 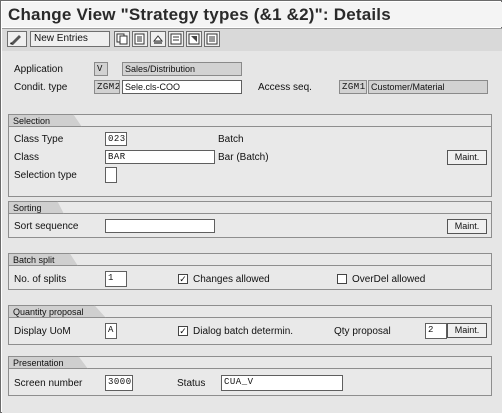 I want to click on first-page-button, so click(x=176, y=39).